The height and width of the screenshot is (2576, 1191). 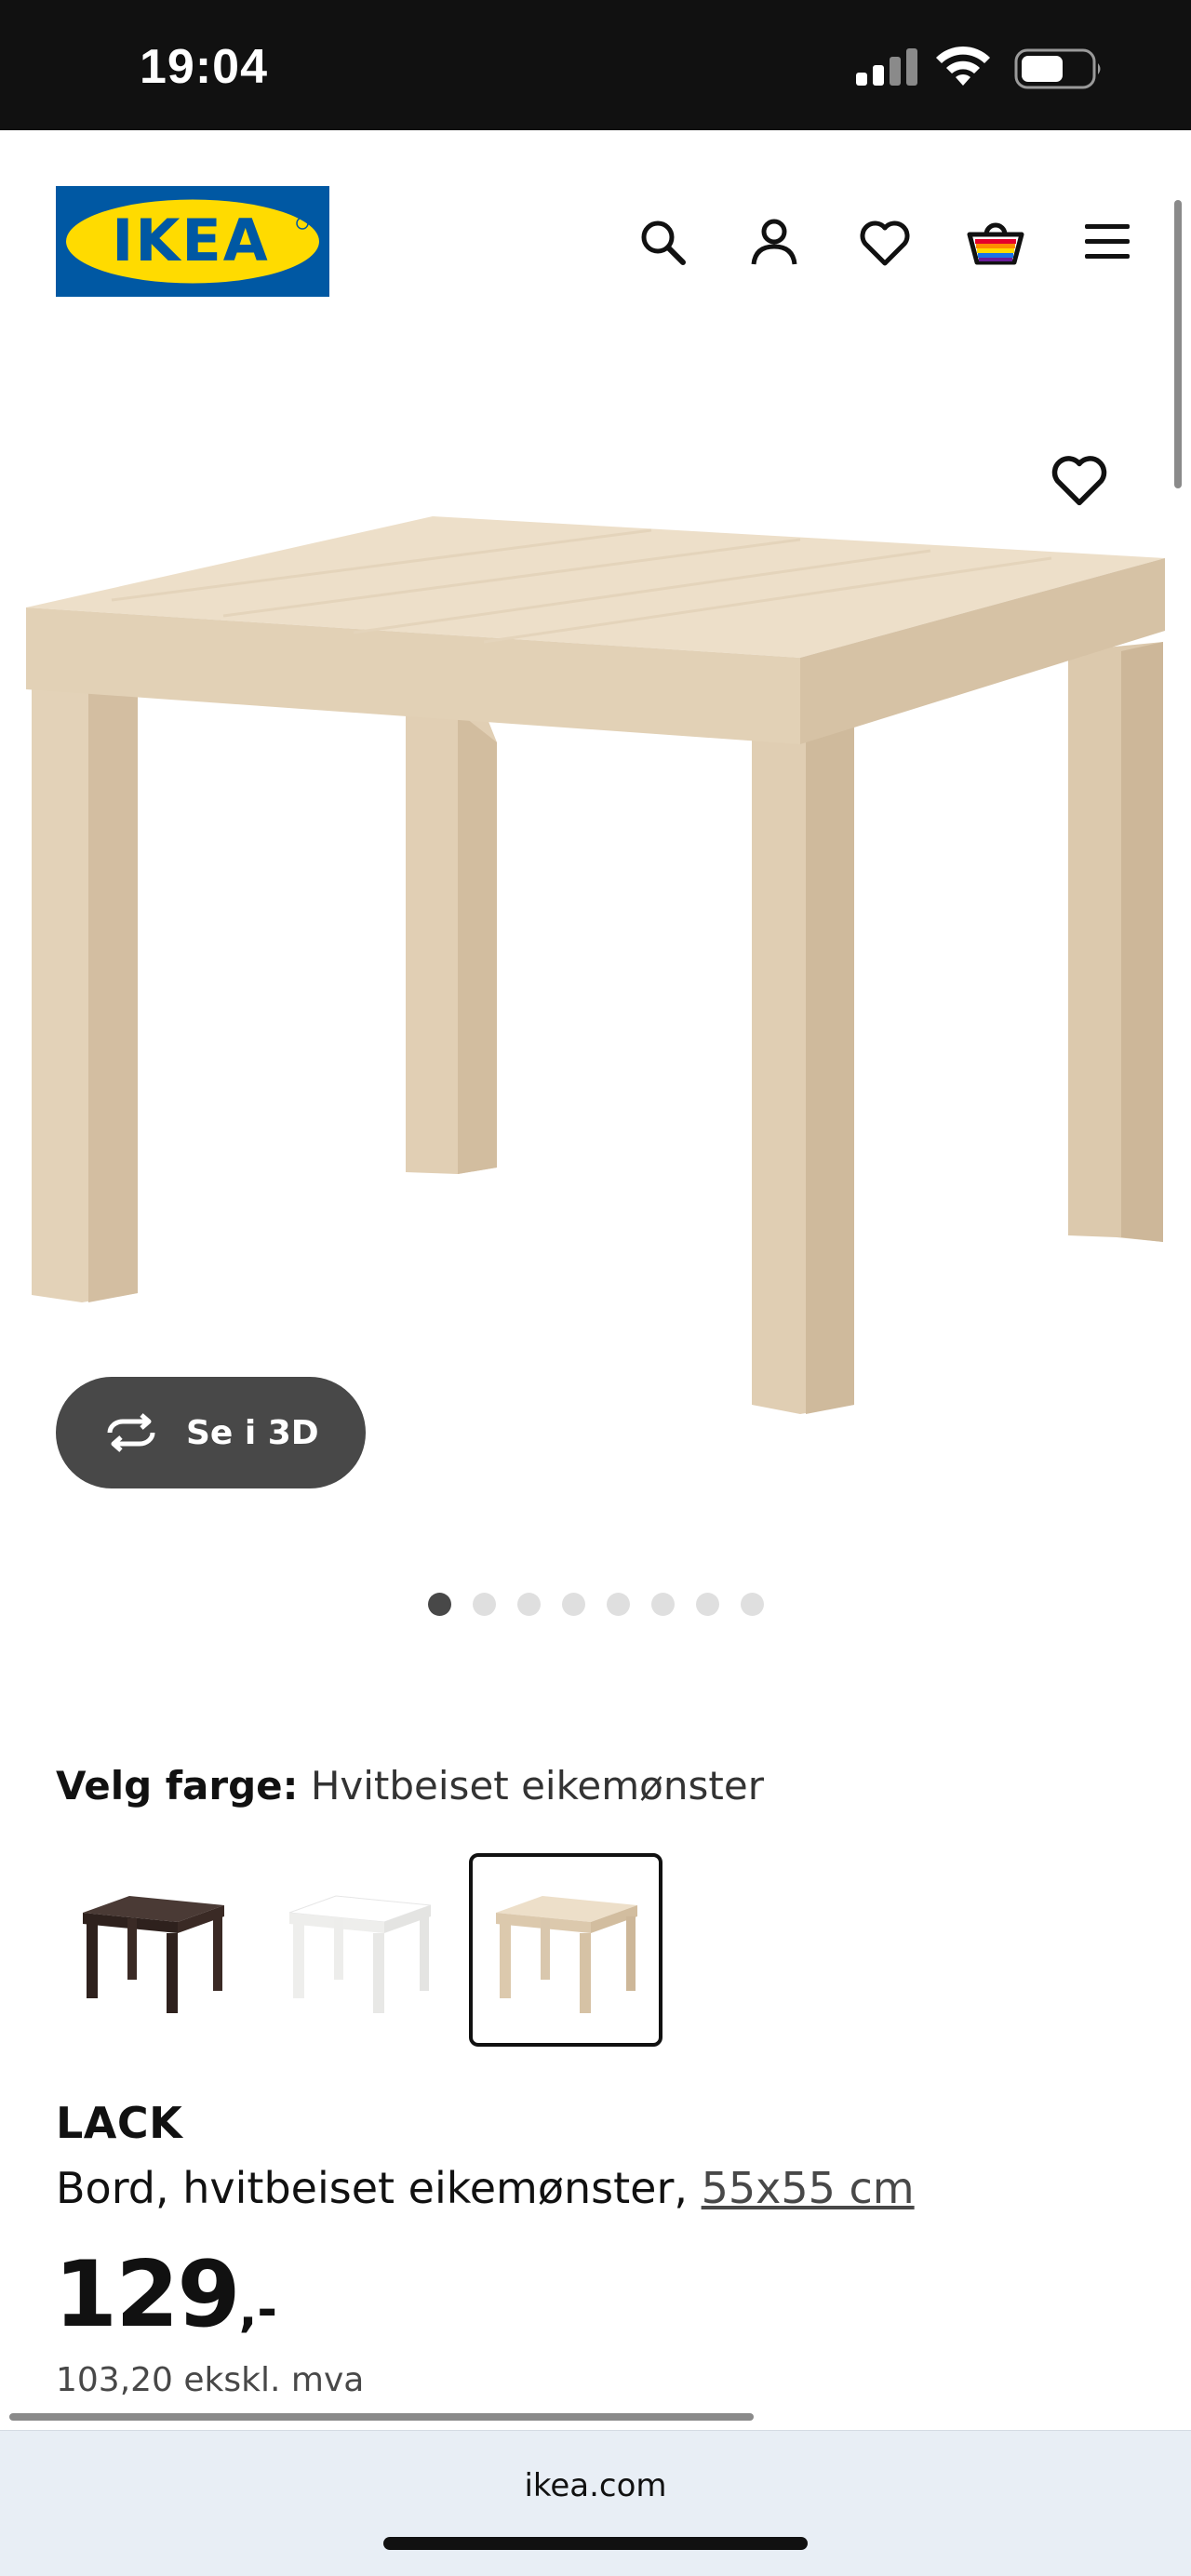 I want to click on product-price: 129,-, so click(x=165, y=2295).